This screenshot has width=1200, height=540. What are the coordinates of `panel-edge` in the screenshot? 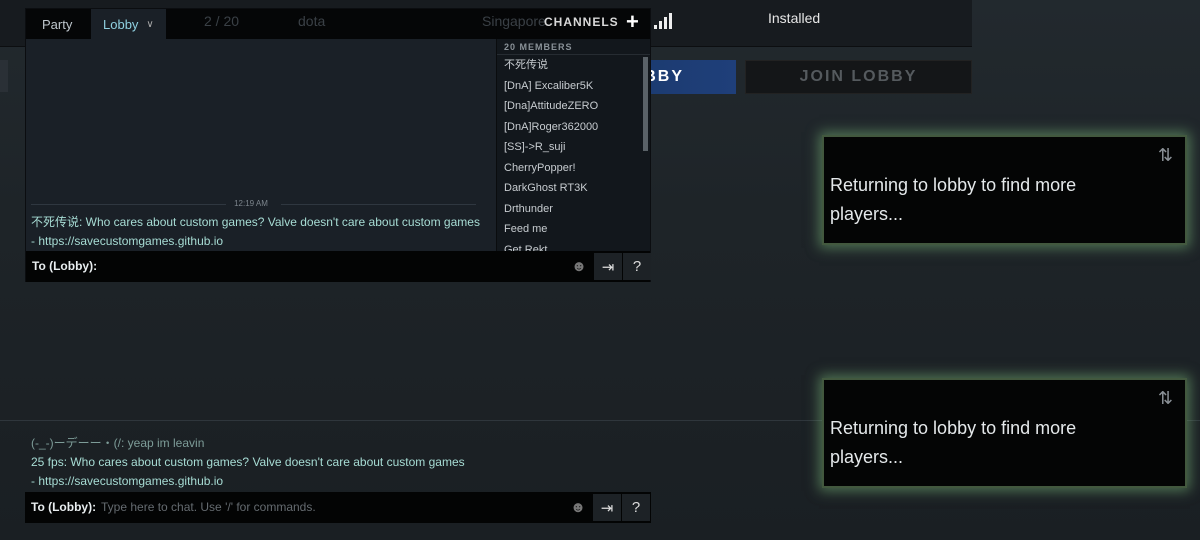 It's located at (4, 76).